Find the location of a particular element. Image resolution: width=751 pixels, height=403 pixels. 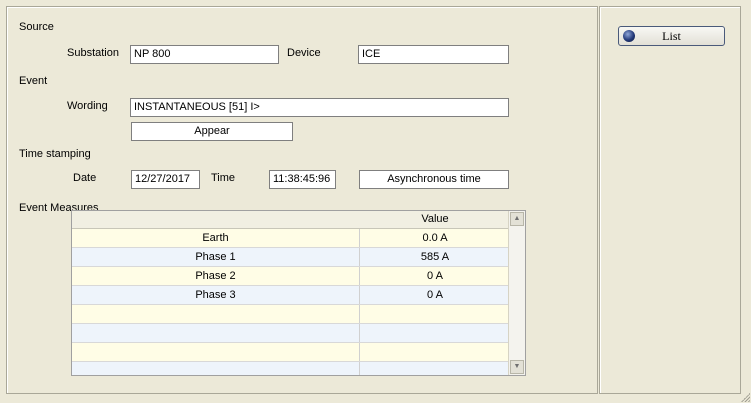

measure-value-cell: 585 A is located at coordinates (435, 257).